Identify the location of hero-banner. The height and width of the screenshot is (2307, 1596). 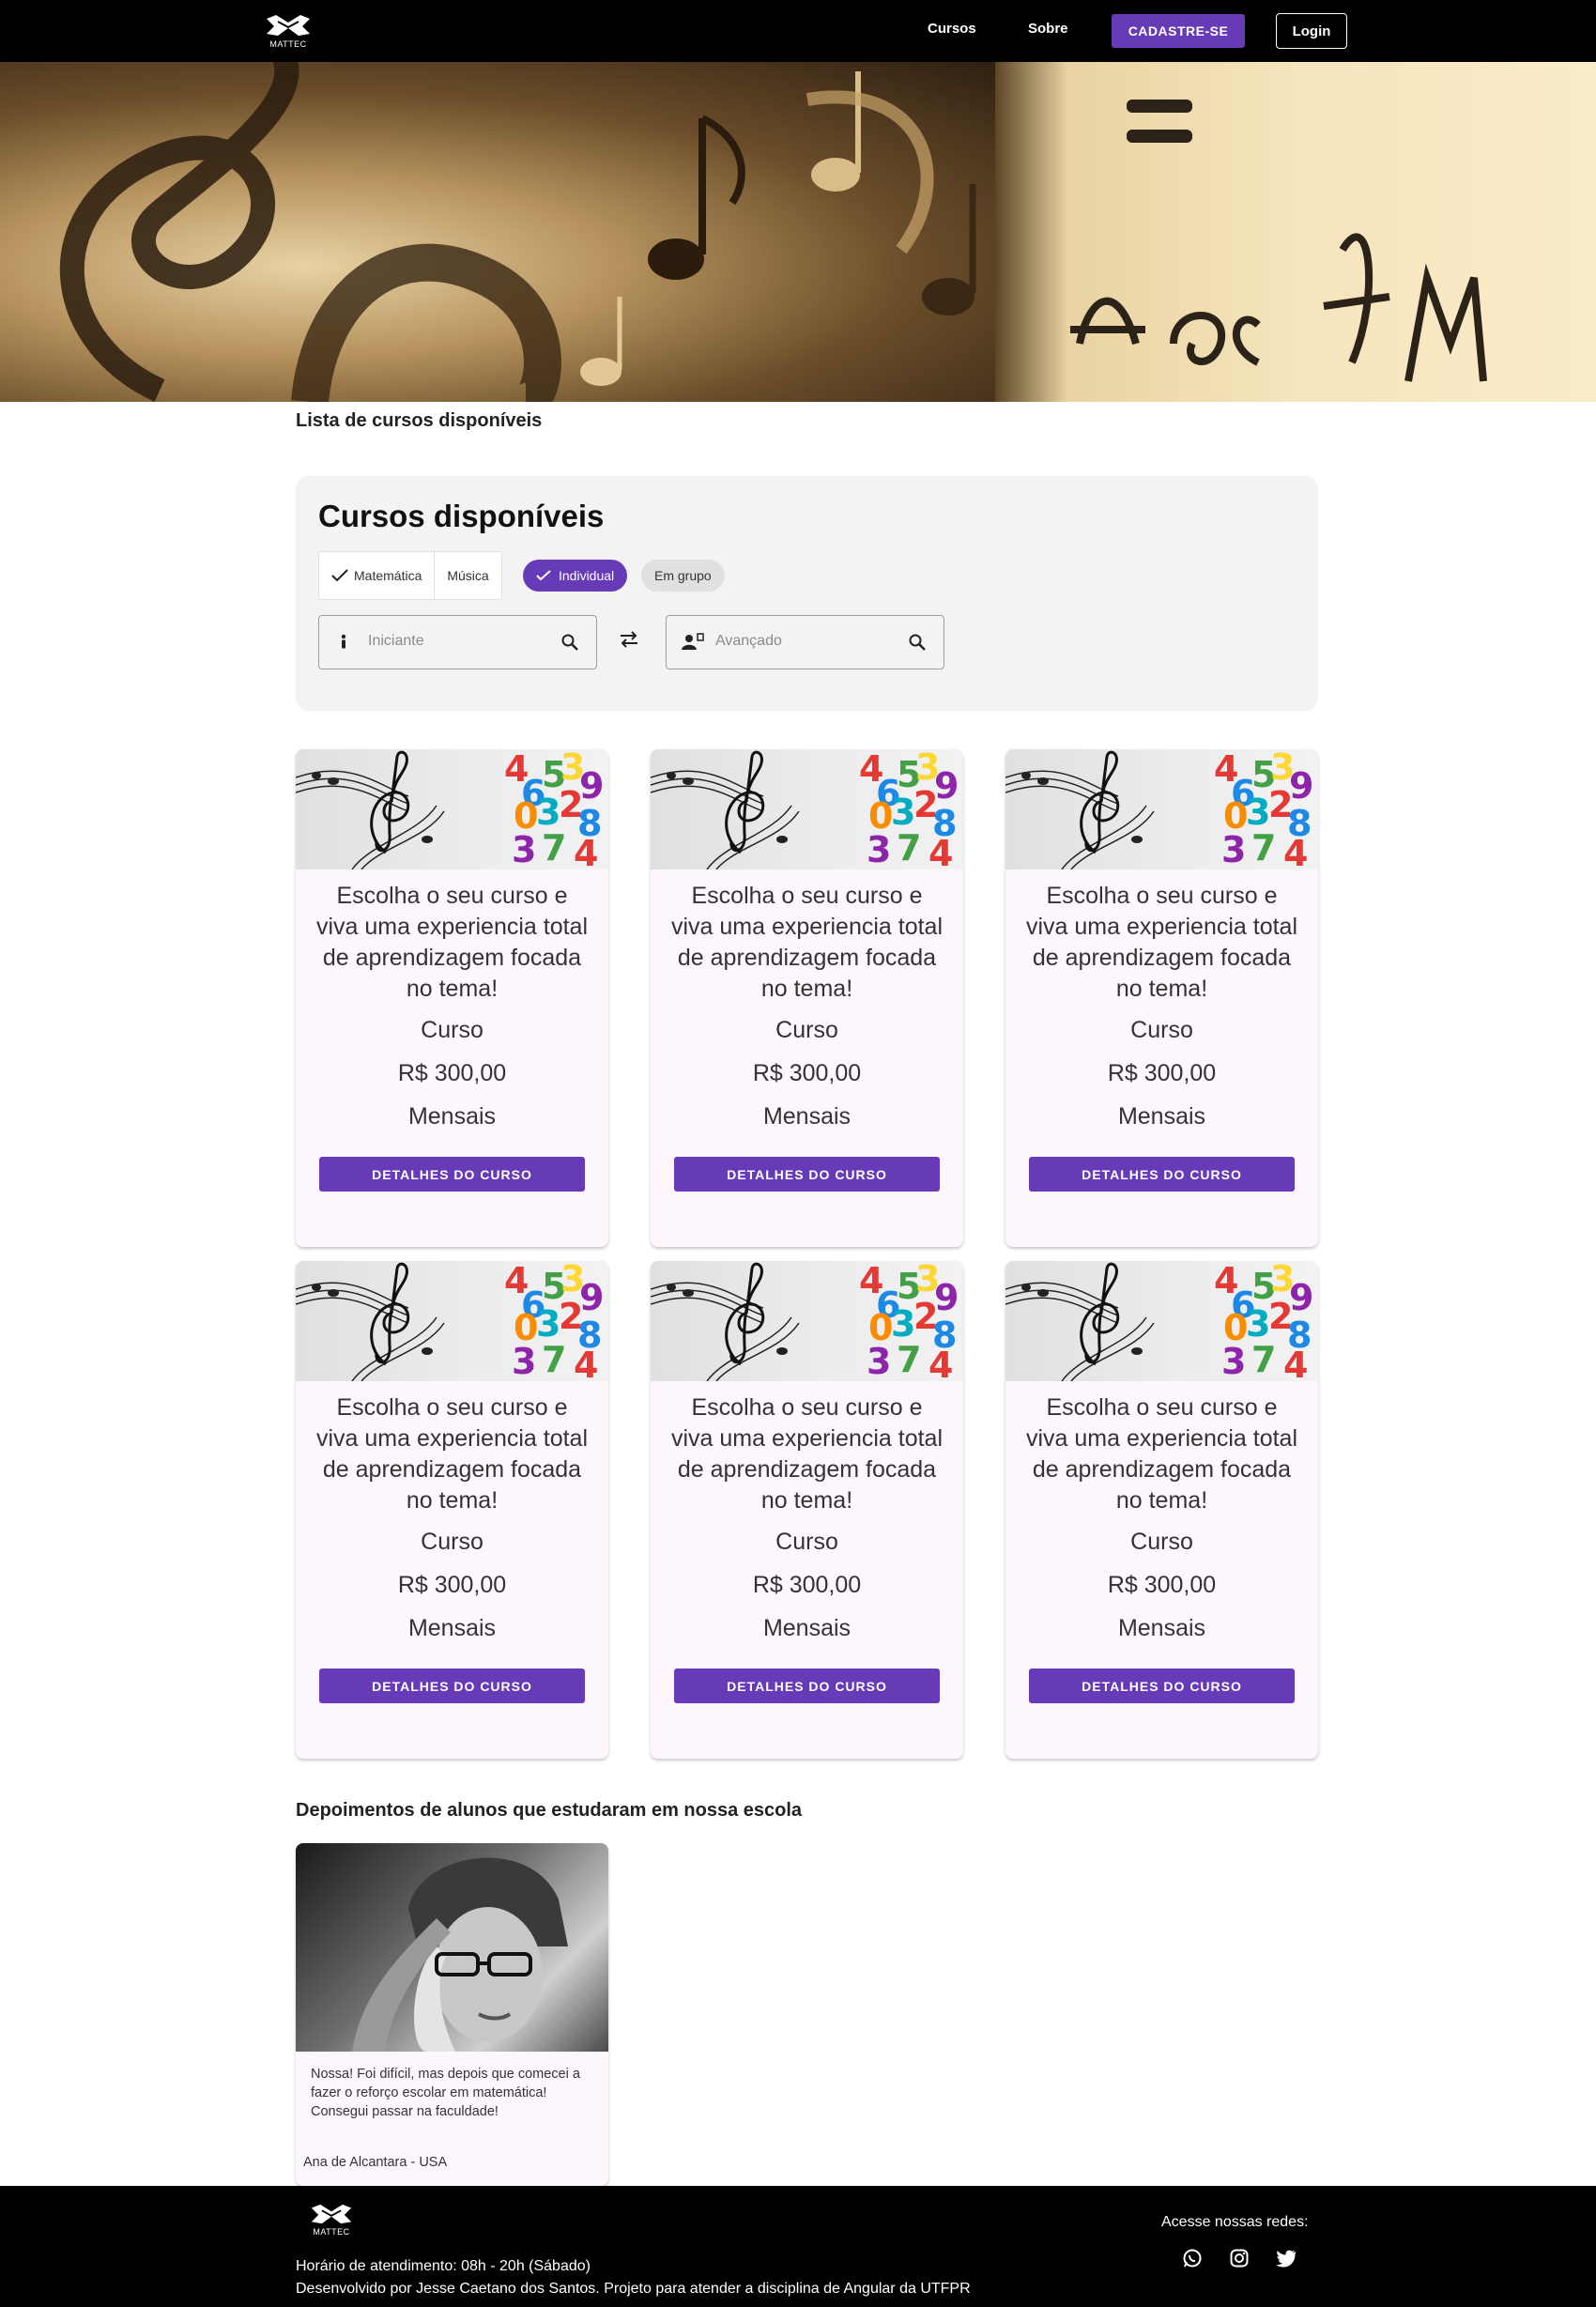
(798, 232).